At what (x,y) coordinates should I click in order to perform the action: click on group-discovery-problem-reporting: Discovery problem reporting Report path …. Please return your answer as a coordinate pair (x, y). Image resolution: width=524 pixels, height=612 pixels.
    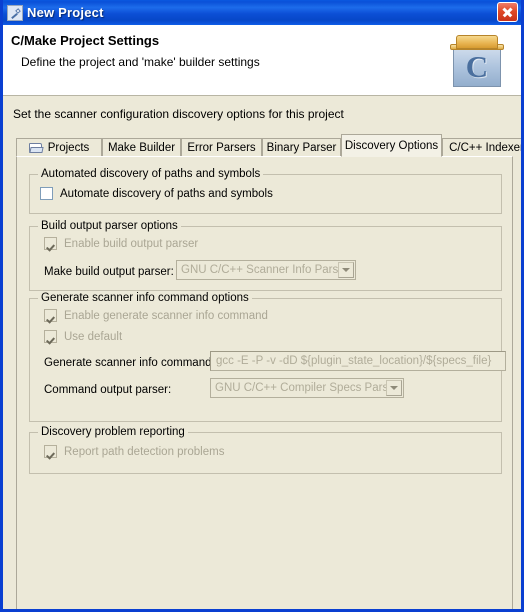
    Looking at the image, I should click on (265, 450).